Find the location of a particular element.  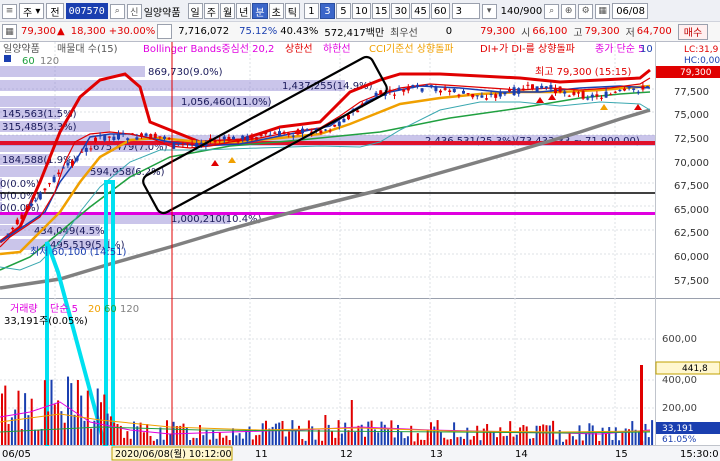

period-month-button: 월 is located at coordinates (227, 11).